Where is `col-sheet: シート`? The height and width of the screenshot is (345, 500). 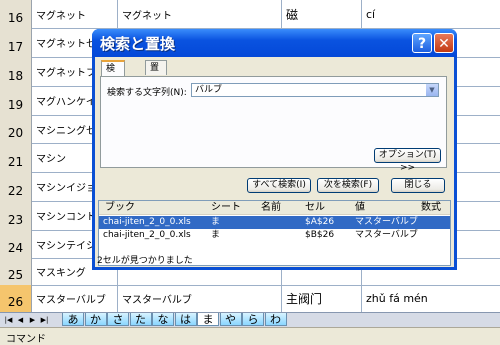
col-sheet: シート is located at coordinates (226, 207).